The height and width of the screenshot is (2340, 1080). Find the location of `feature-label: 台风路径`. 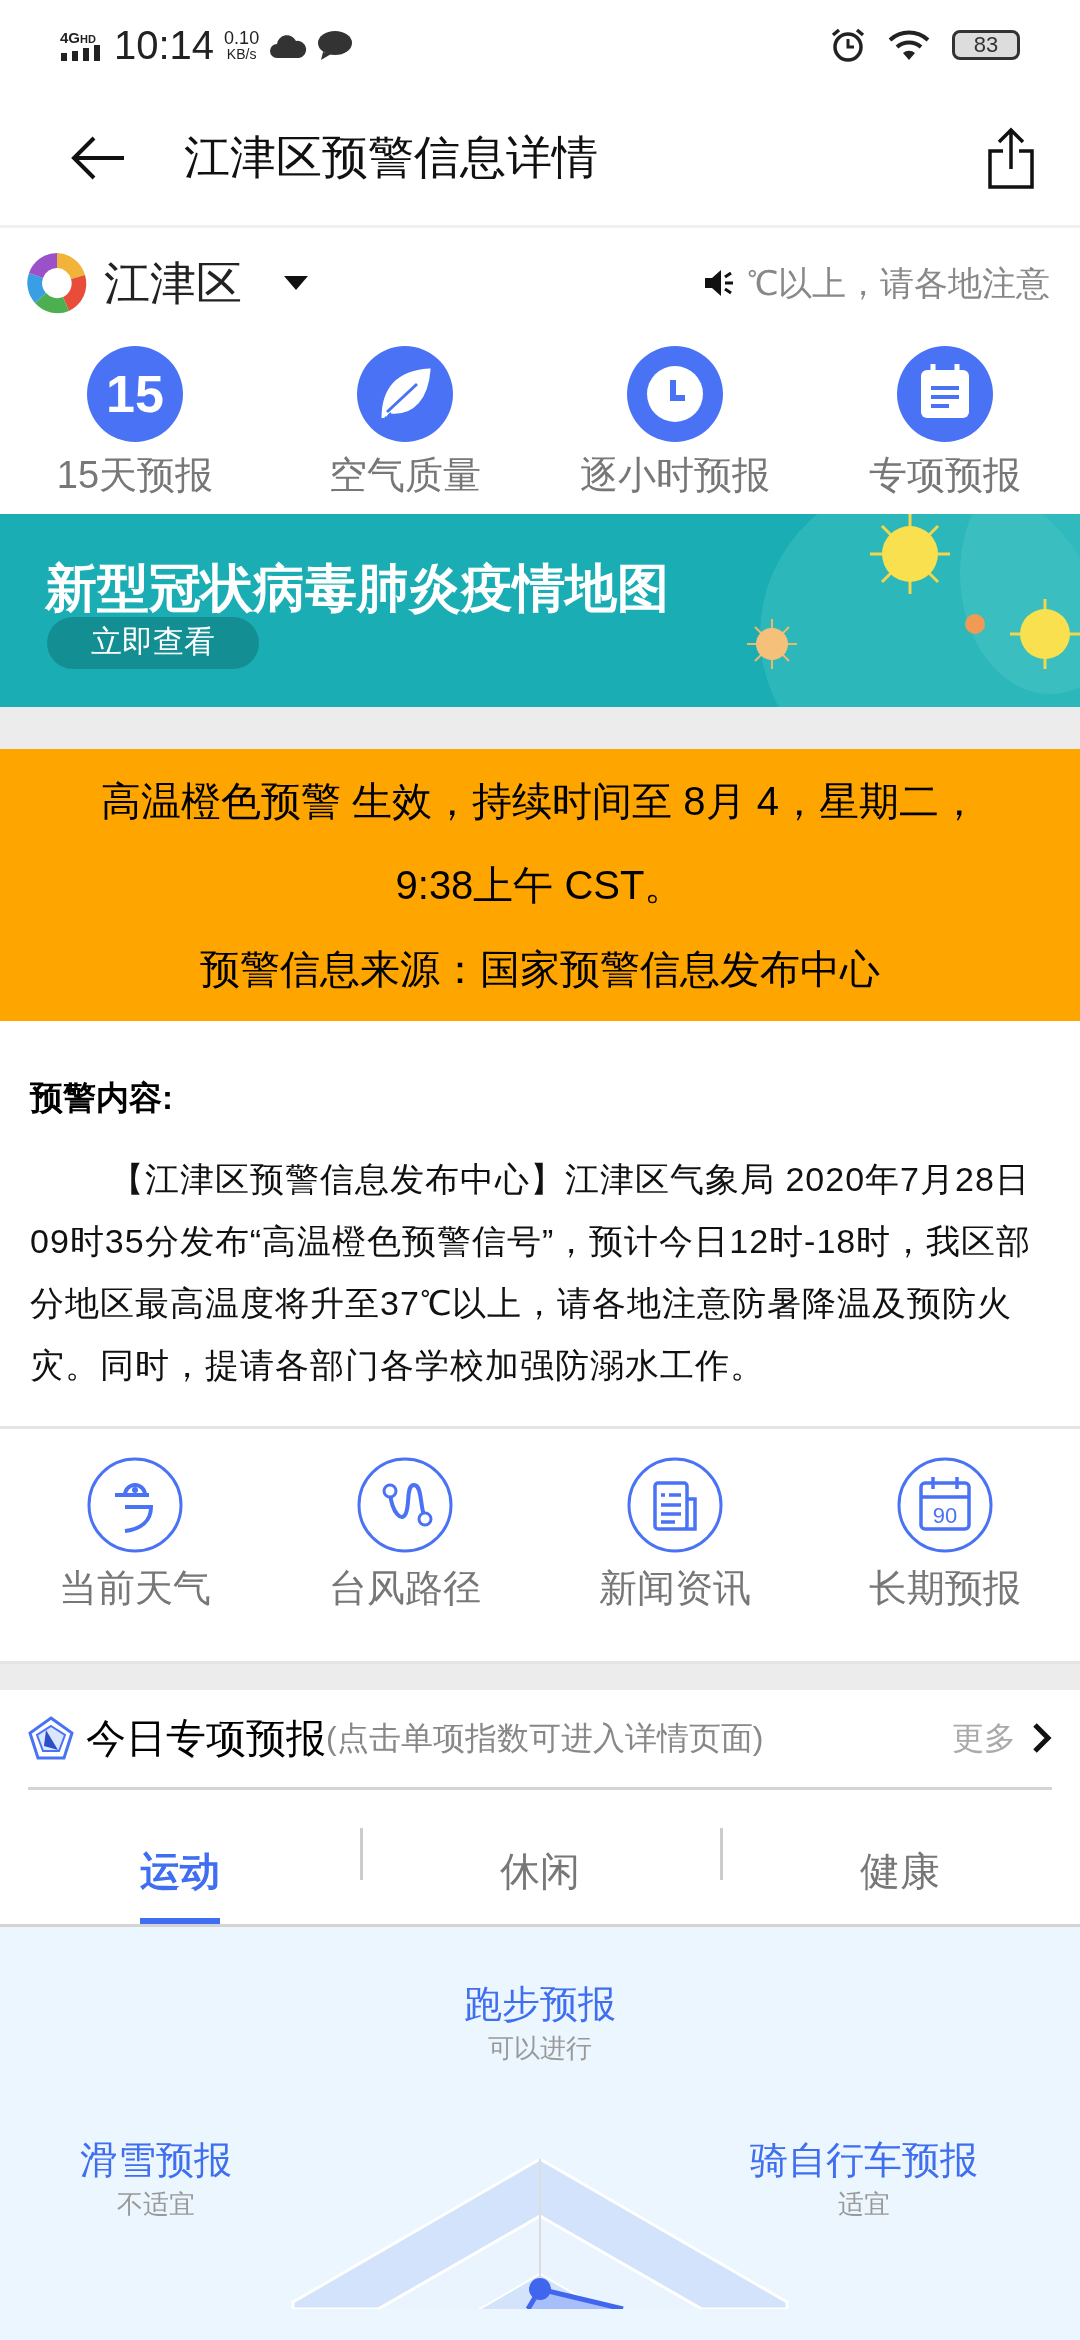

feature-label: 台风路径 is located at coordinates (405, 1589).